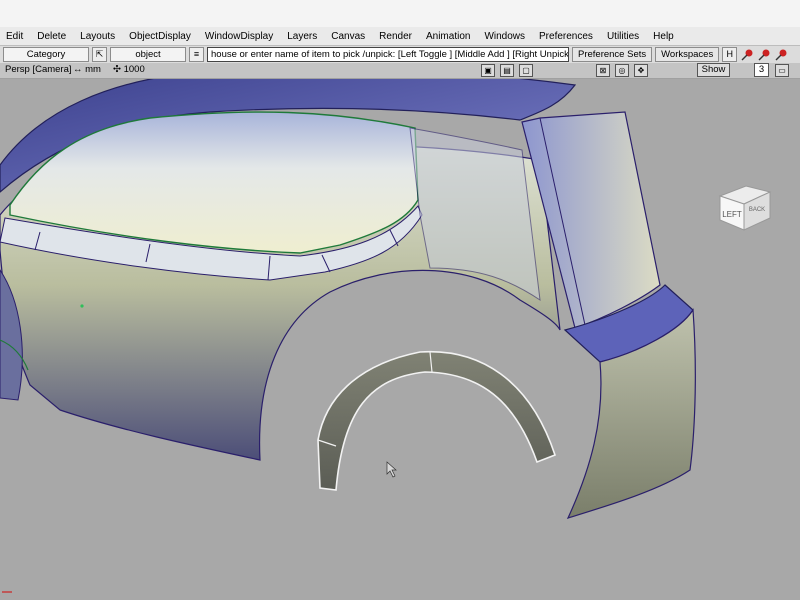 The width and height of the screenshot is (800, 600). What do you see at coordinates (687, 54) in the screenshot?
I see `workspaces-button: Workspaces` at bounding box center [687, 54].